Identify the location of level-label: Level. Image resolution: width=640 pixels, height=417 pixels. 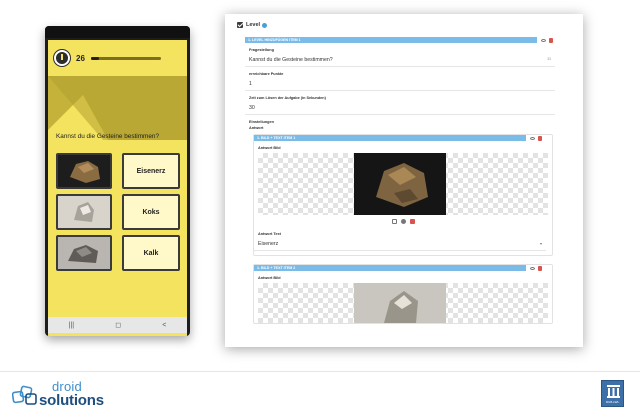
(253, 25).